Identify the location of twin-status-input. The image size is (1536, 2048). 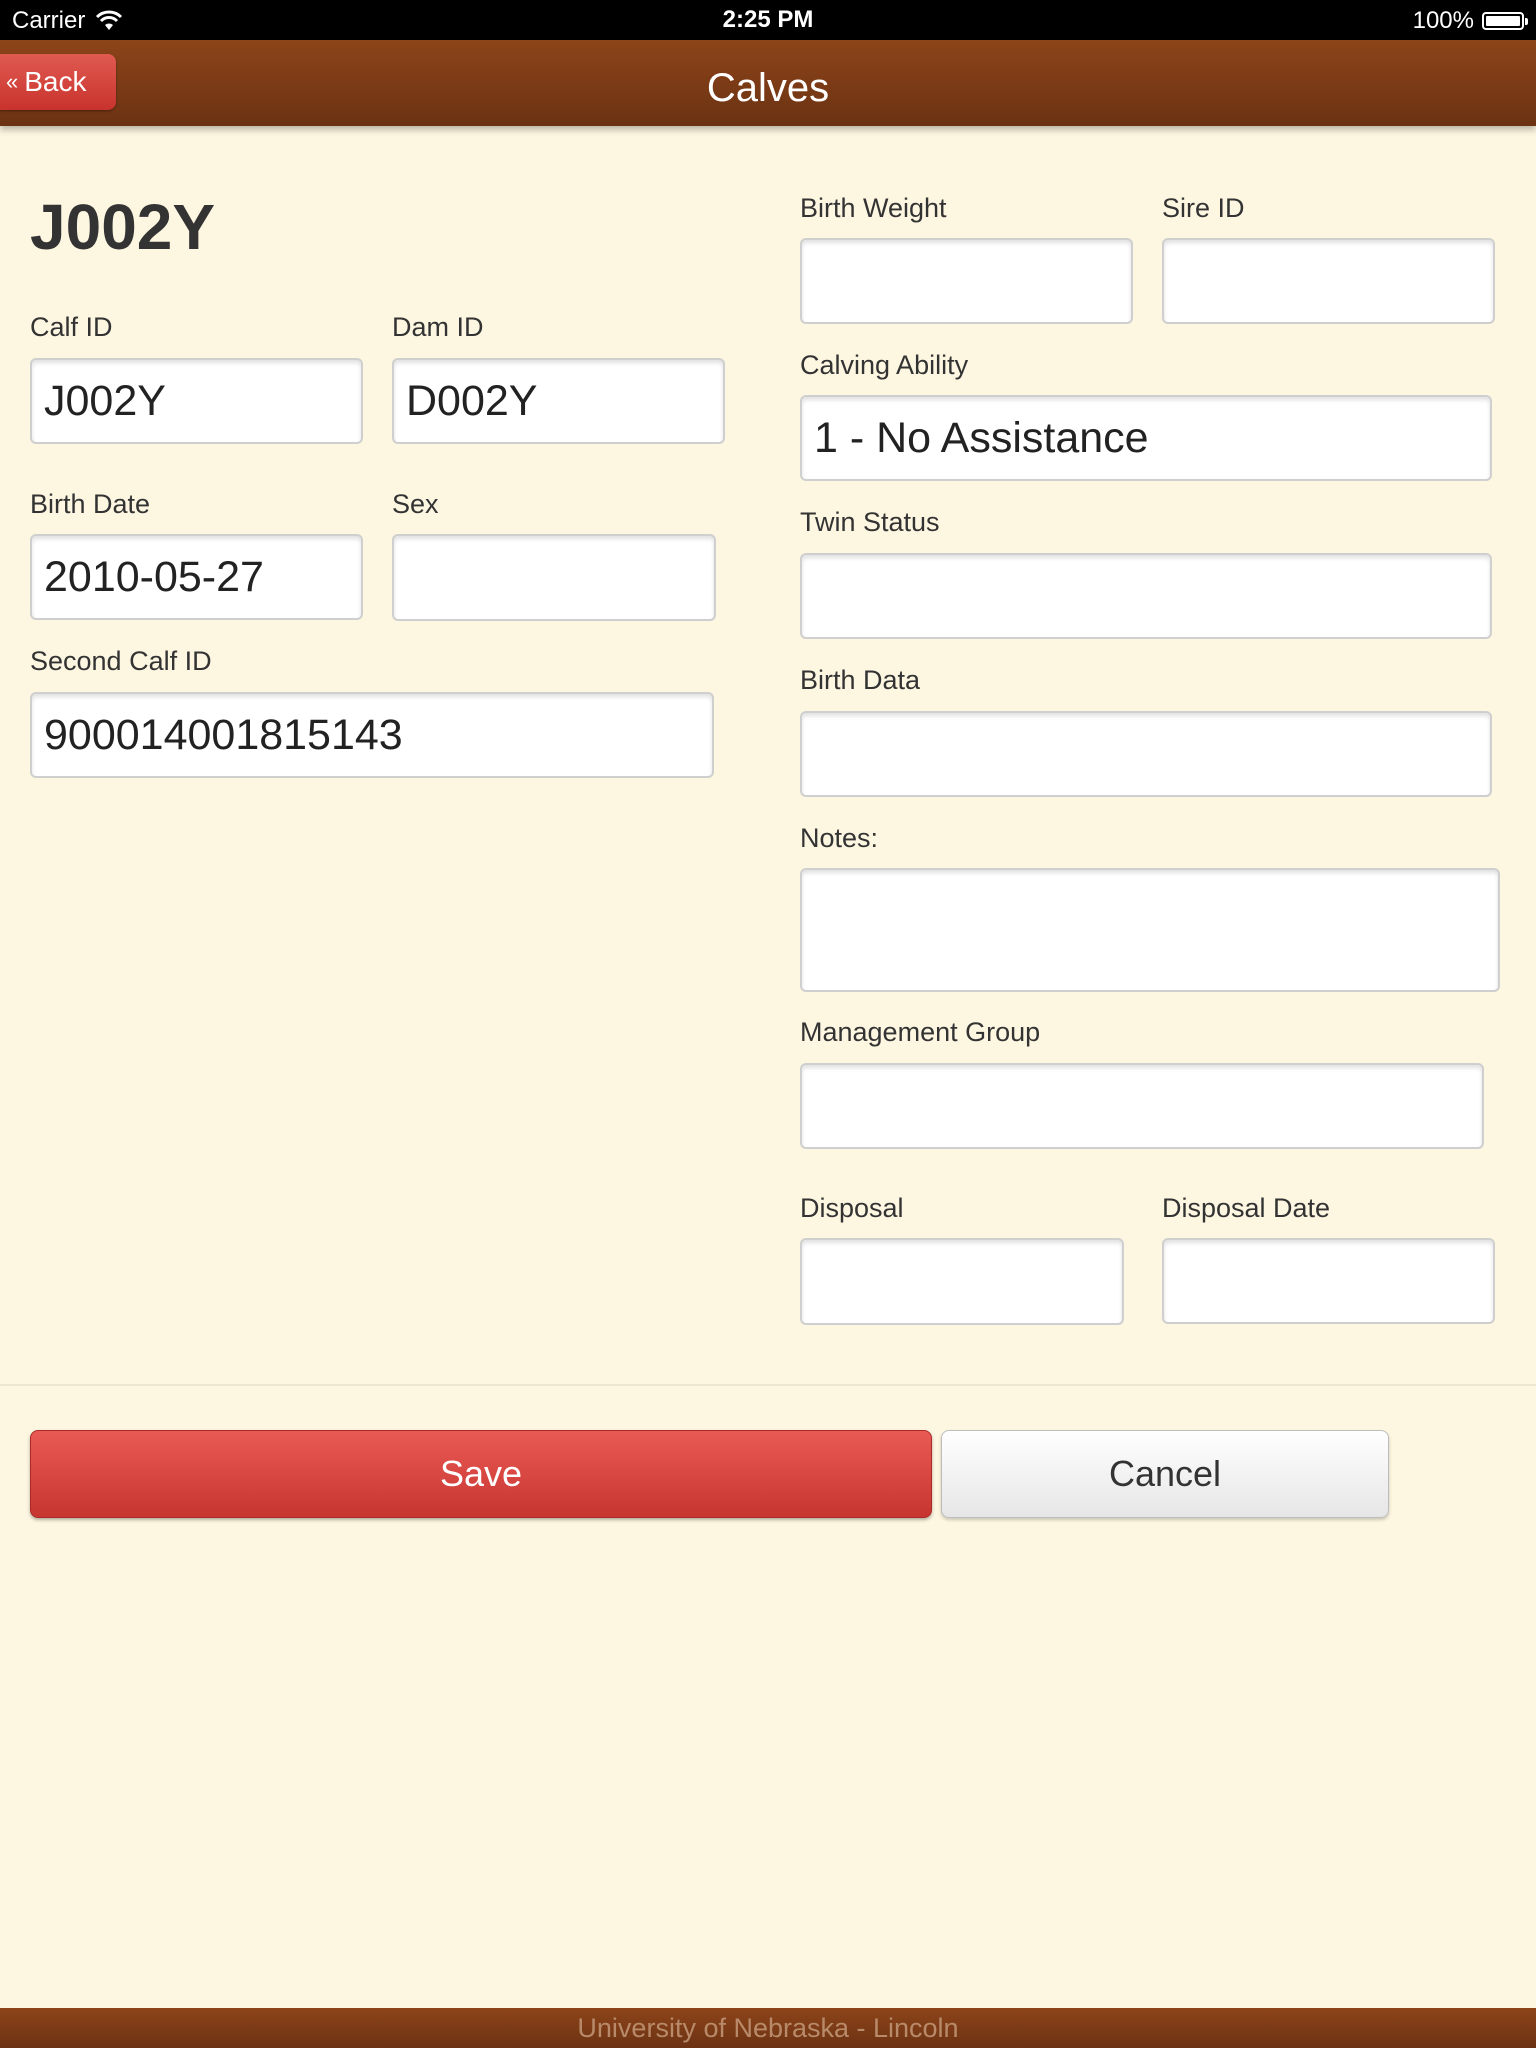
(1146, 596).